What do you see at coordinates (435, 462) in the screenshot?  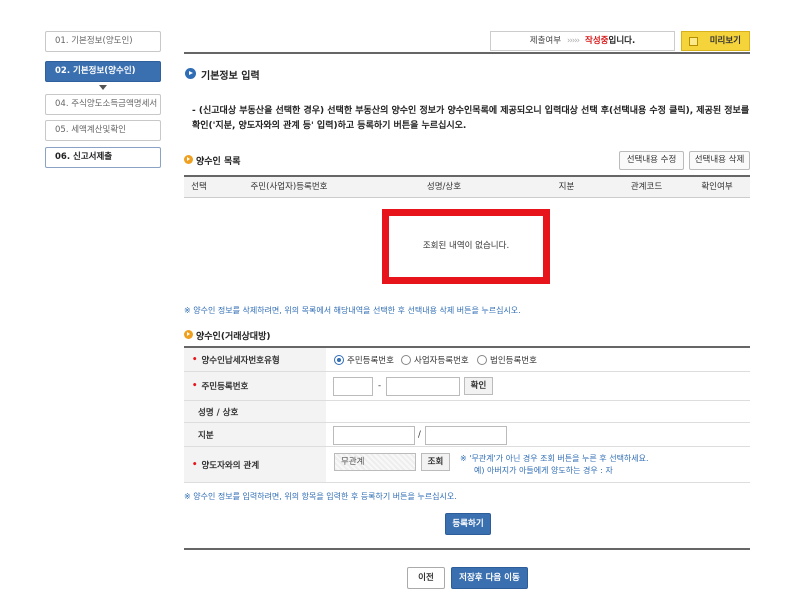 I see `lookup-button: 조회` at bounding box center [435, 462].